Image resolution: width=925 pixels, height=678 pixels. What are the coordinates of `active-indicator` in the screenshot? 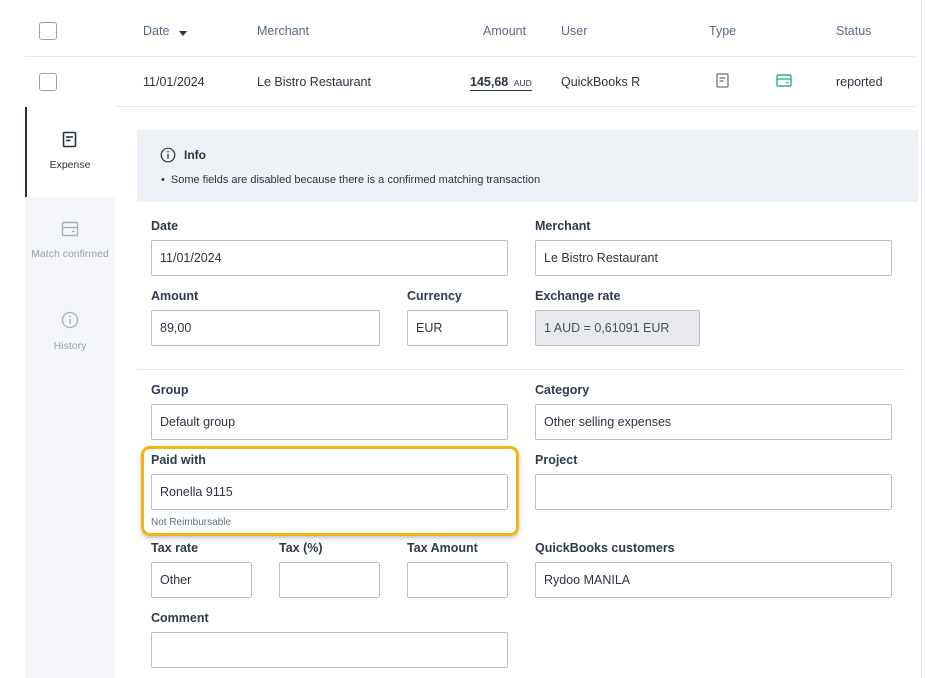 It's located at (26, 152).